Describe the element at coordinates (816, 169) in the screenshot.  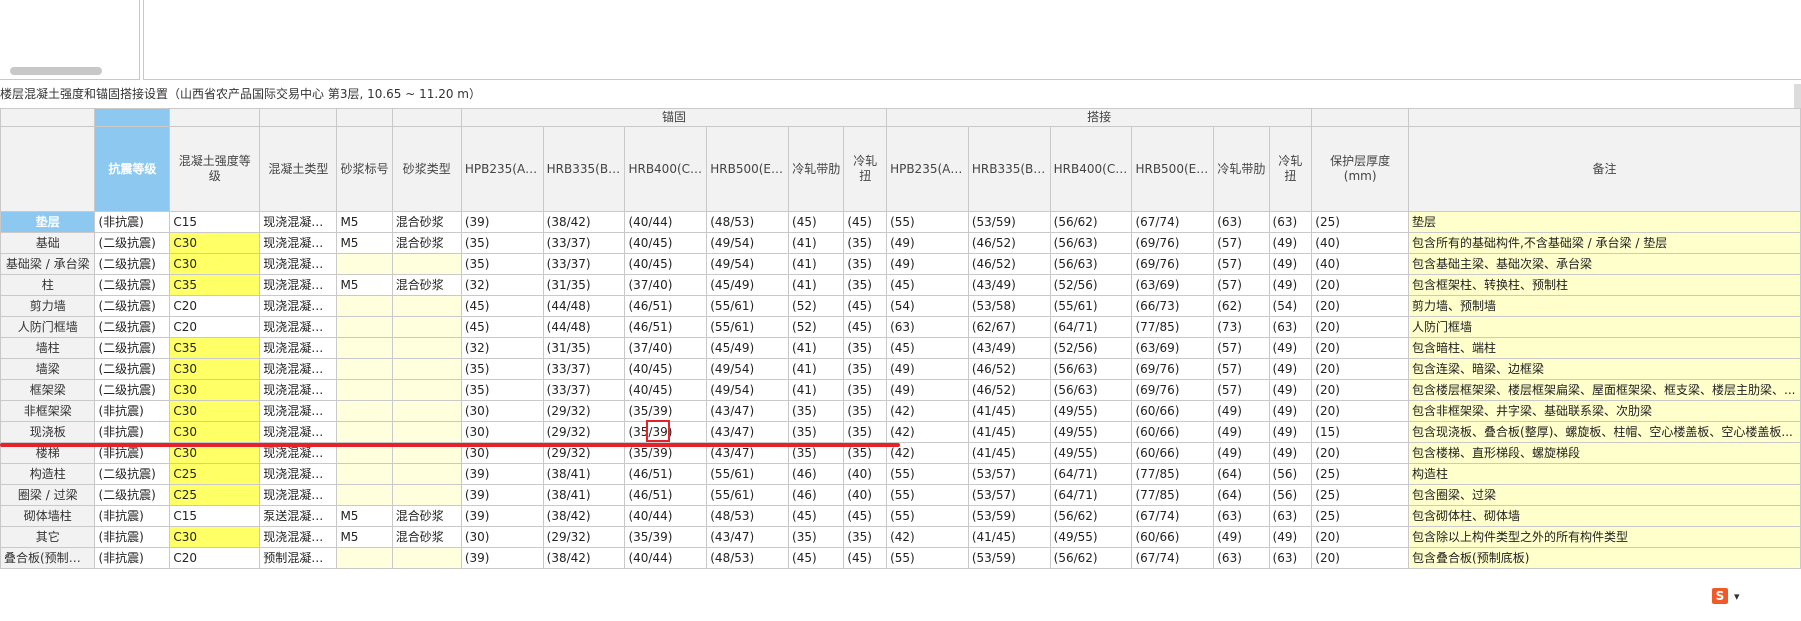
I see `anchor-cold-ribbed-header: 冷轧带肋` at that location.